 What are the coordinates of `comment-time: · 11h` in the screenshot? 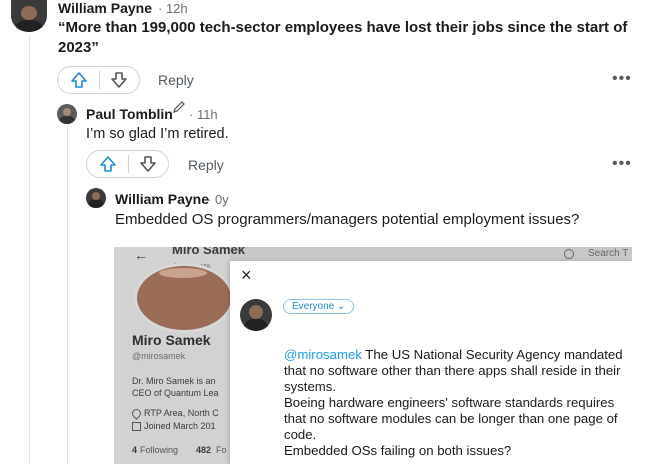 It's located at (203, 114).